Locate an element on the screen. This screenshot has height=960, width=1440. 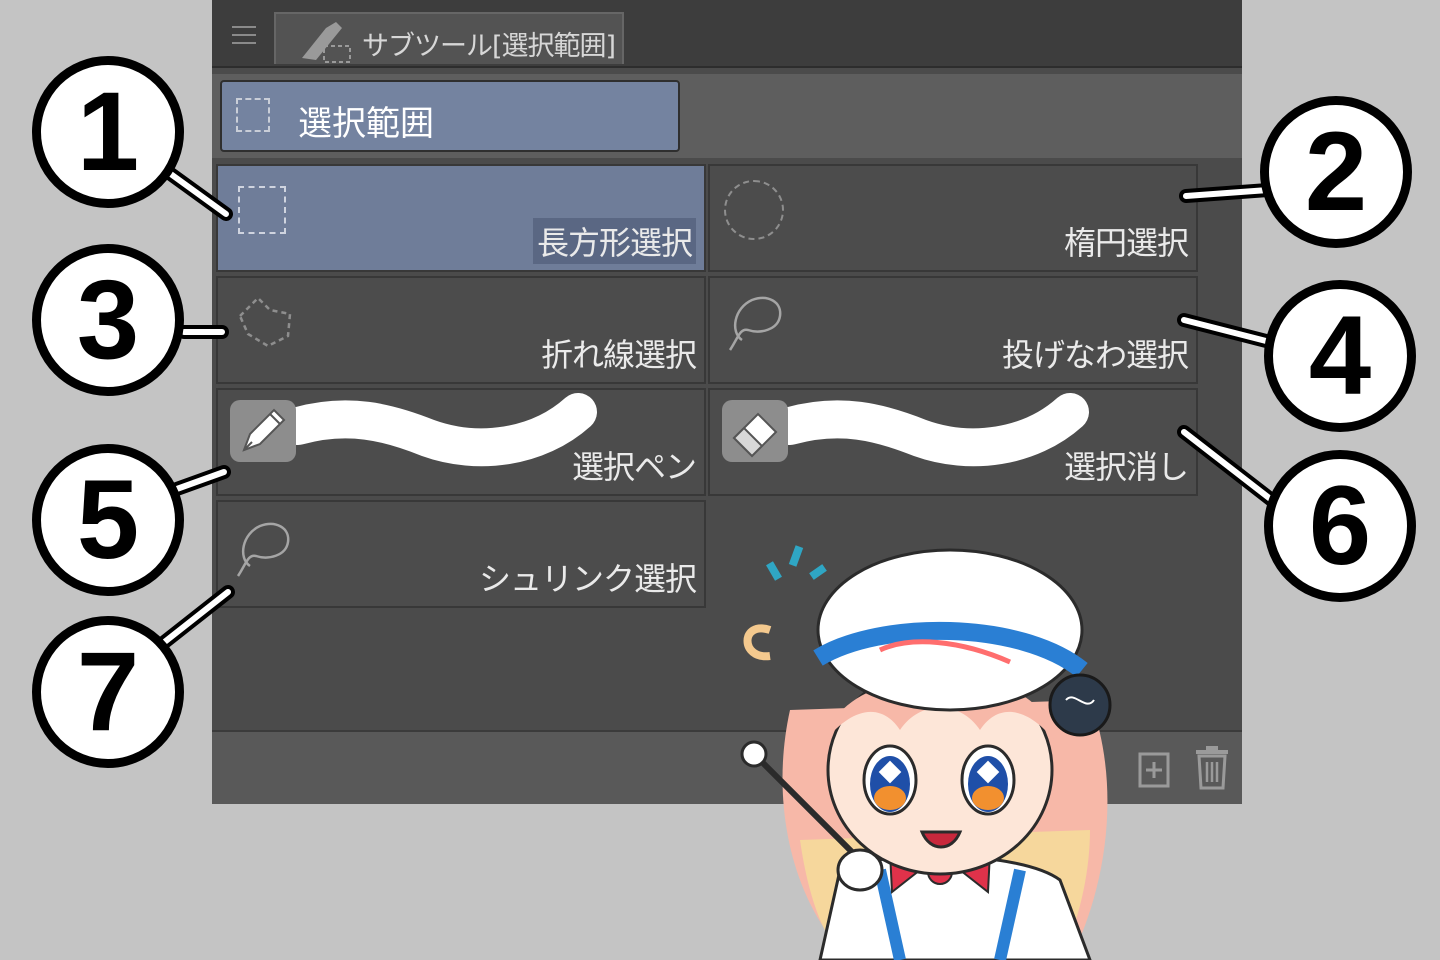
callout-3: 3 is located at coordinates (108, 320).